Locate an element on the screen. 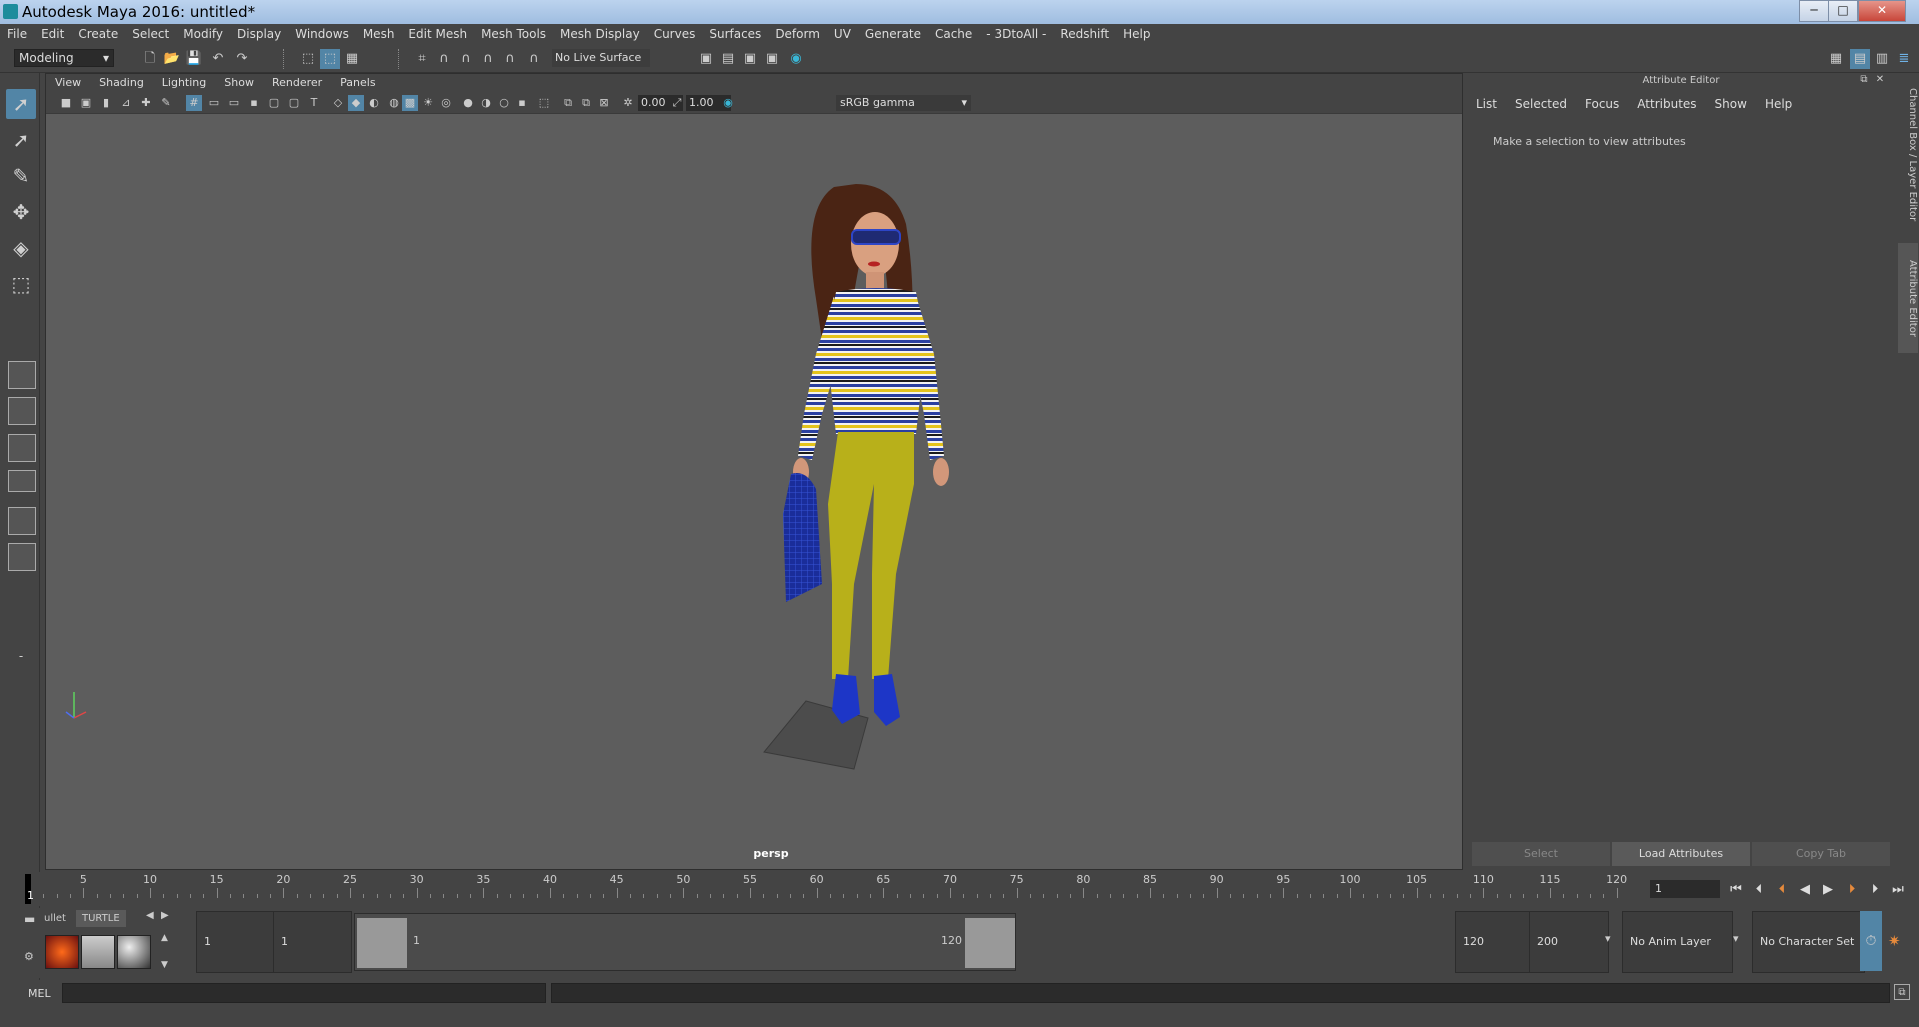 This screenshot has width=1919, height=1027. shadows-icon: ◎ is located at coordinates (446, 103).